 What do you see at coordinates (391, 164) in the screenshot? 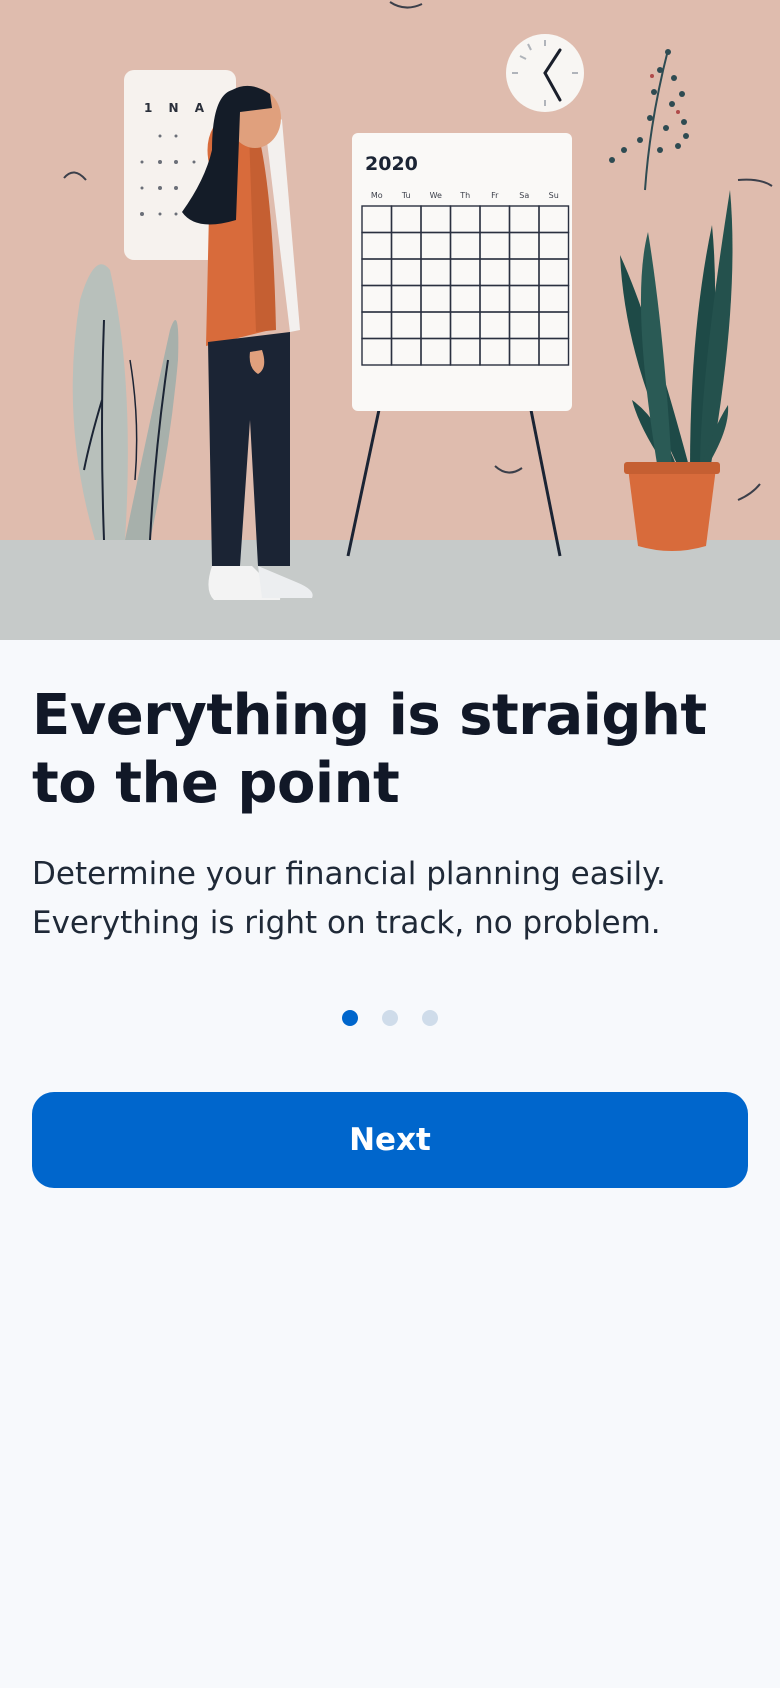
I see `calendar-year: 2020` at bounding box center [391, 164].